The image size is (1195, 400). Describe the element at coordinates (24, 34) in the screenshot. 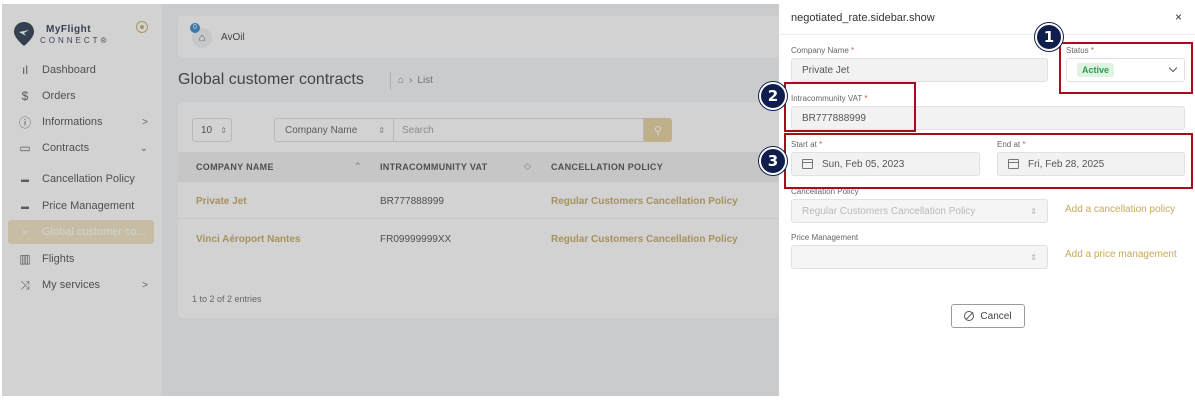

I see `map-pin-icon` at that location.